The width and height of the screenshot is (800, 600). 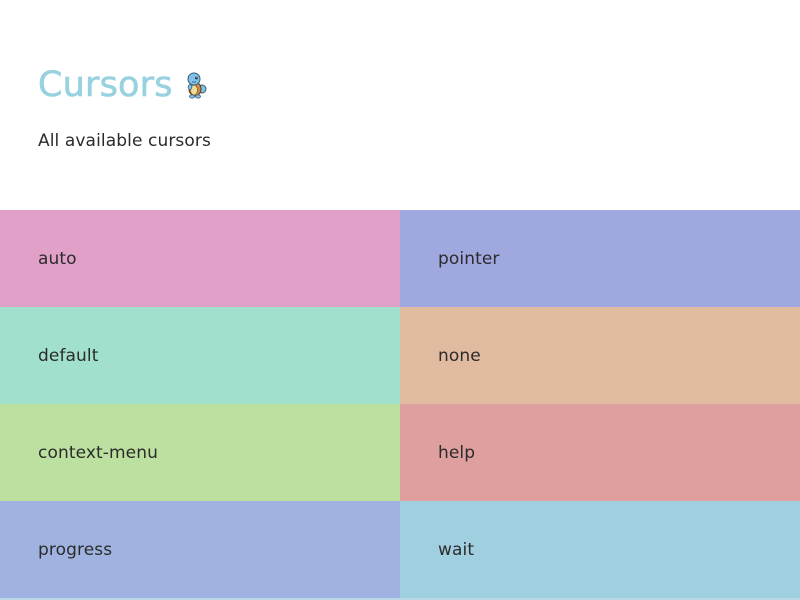 What do you see at coordinates (600, 258) in the screenshot?
I see `cursor-cell-pointer: pointer` at bounding box center [600, 258].